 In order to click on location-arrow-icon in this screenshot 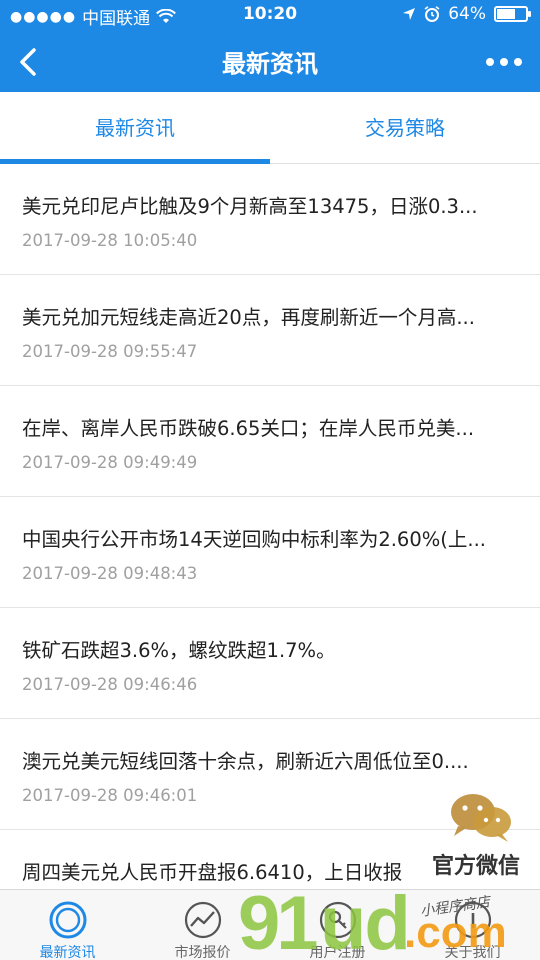, I will do `click(409, 14)`.